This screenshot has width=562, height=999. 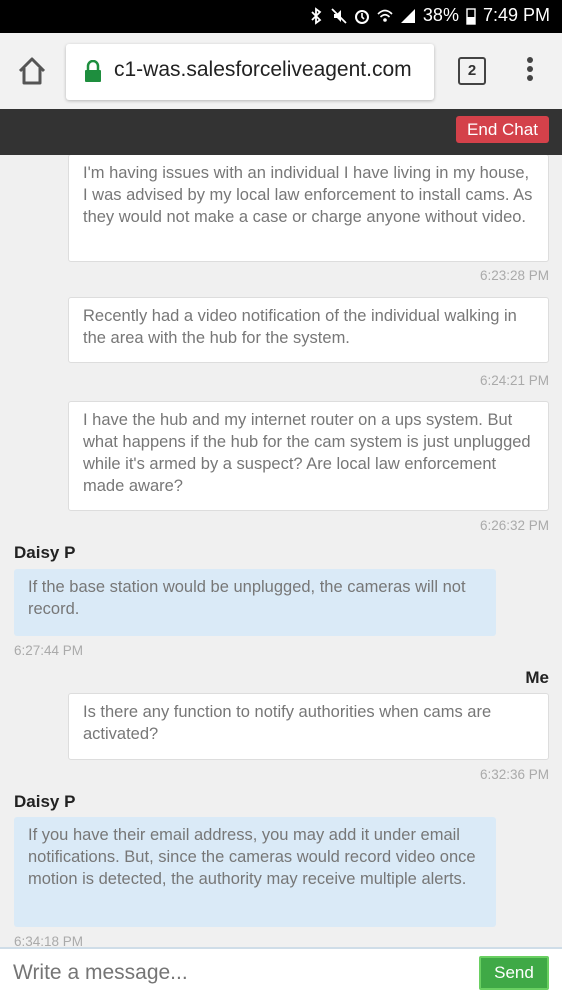 What do you see at coordinates (339, 15) in the screenshot?
I see `mute-icon` at bounding box center [339, 15].